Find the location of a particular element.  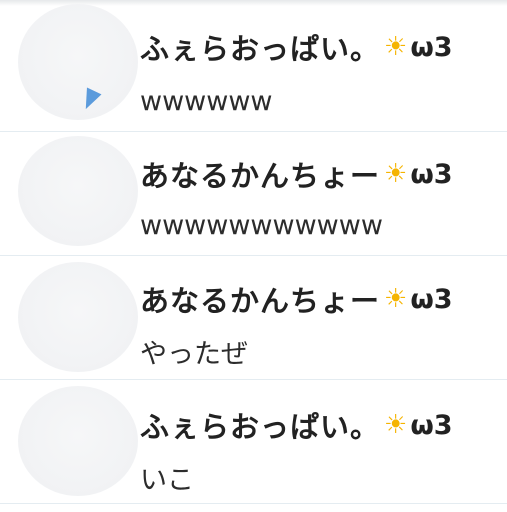

message-text: wwwwww is located at coordinates (206, 101).